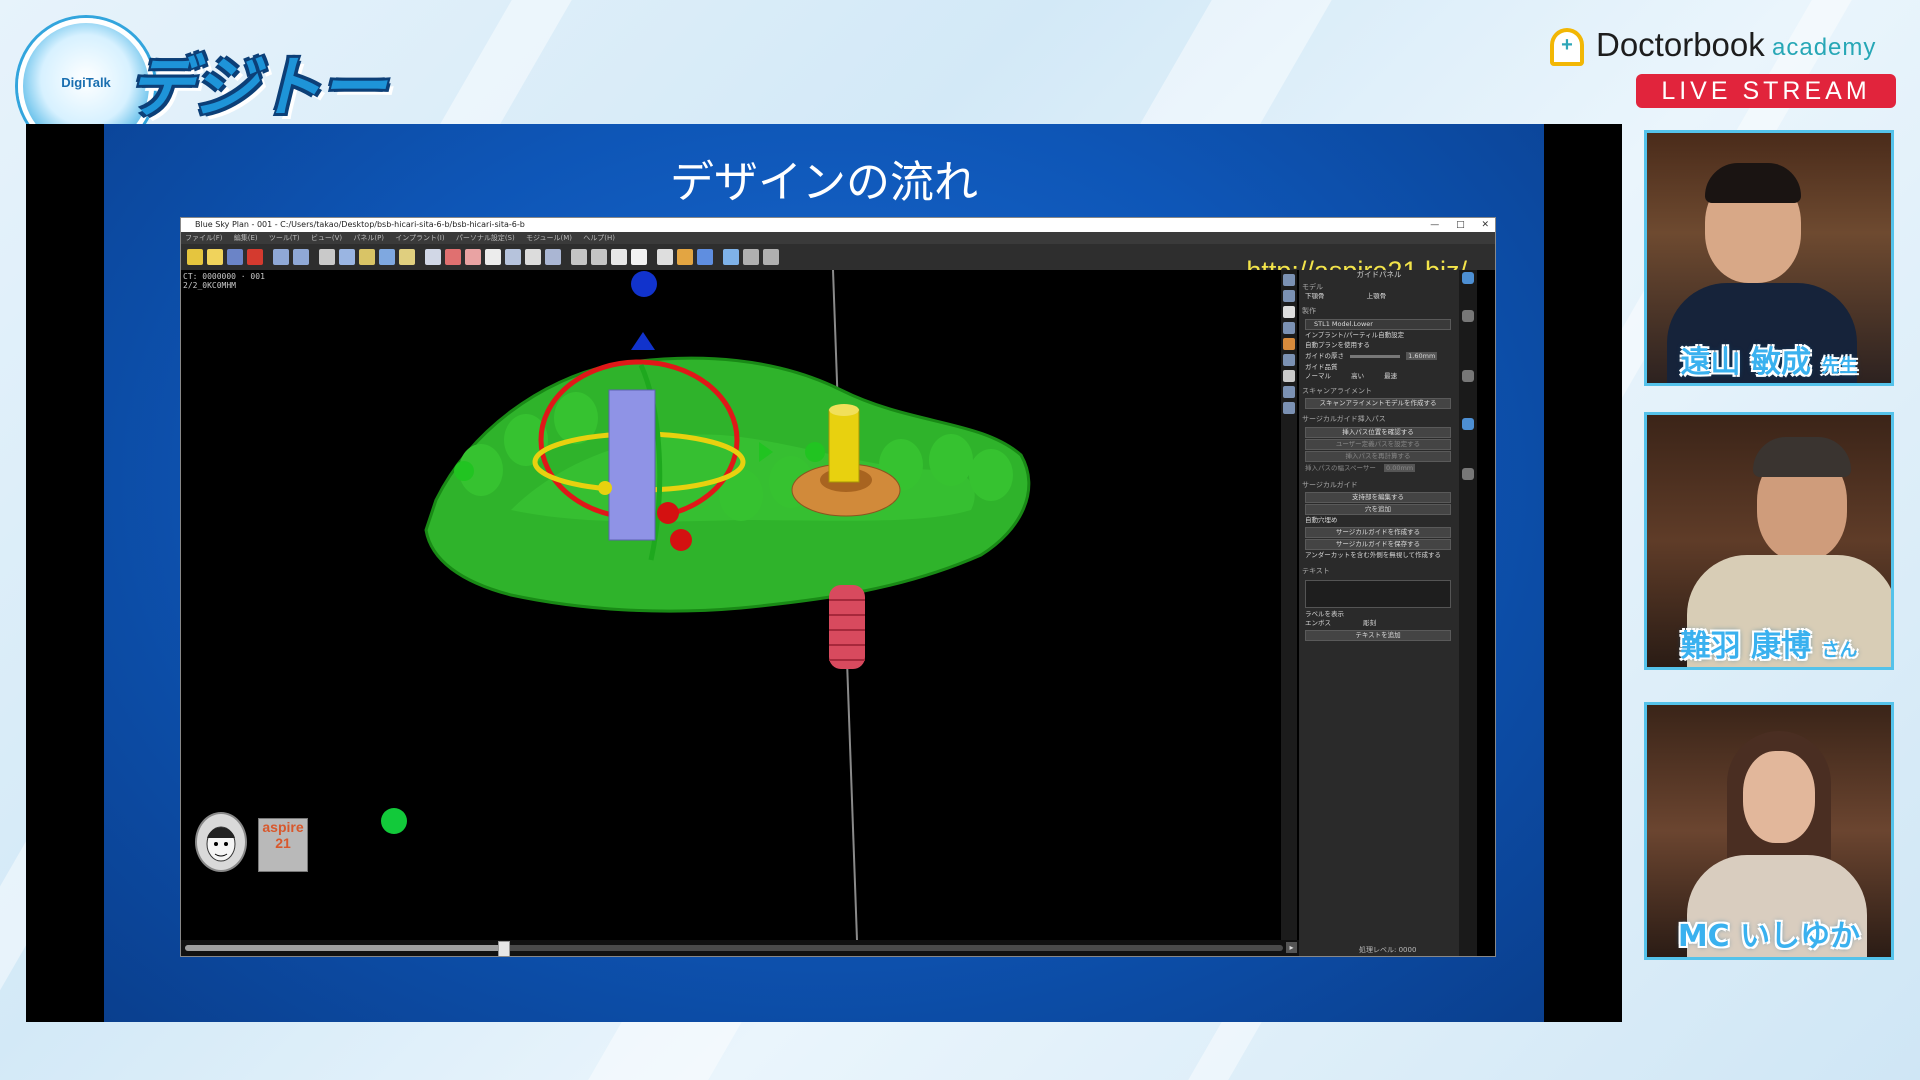 This screenshot has width=1920, height=1080. Describe the element at coordinates (1315, 296) in the screenshot. I see `radio-lower: 下顎骨` at that location.